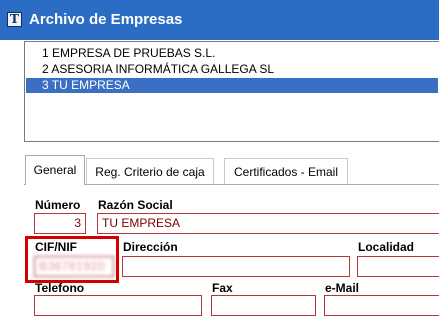  I want to click on telefono-label: Telefono, so click(60, 288).